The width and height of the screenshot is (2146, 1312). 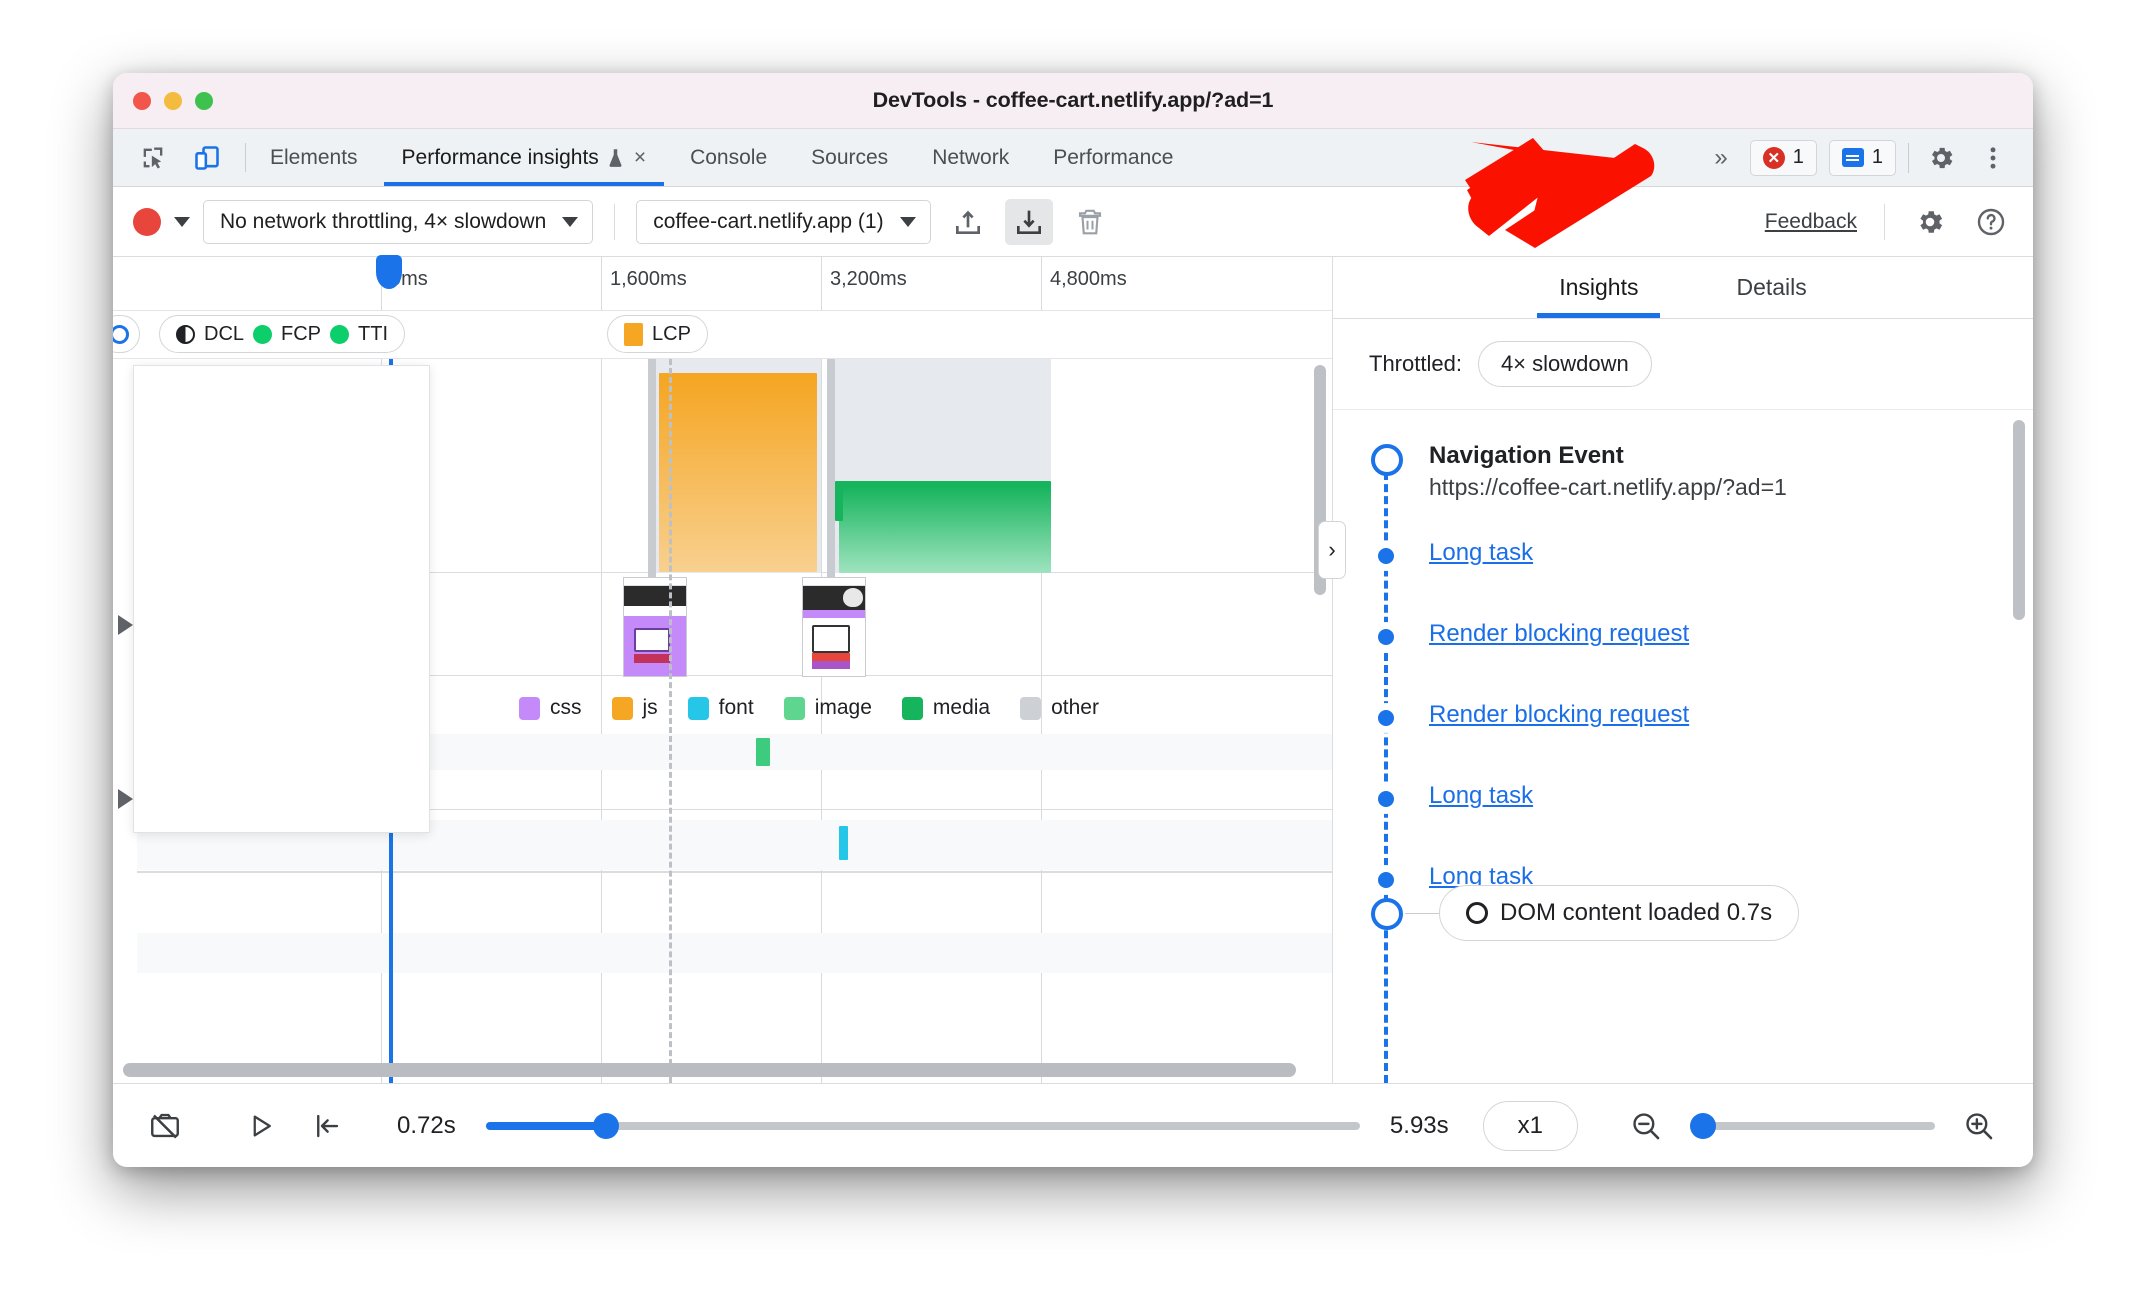 What do you see at coordinates (839, 501) in the screenshot?
I see `flame-bar-media-stub` at bounding box center [839, 501].